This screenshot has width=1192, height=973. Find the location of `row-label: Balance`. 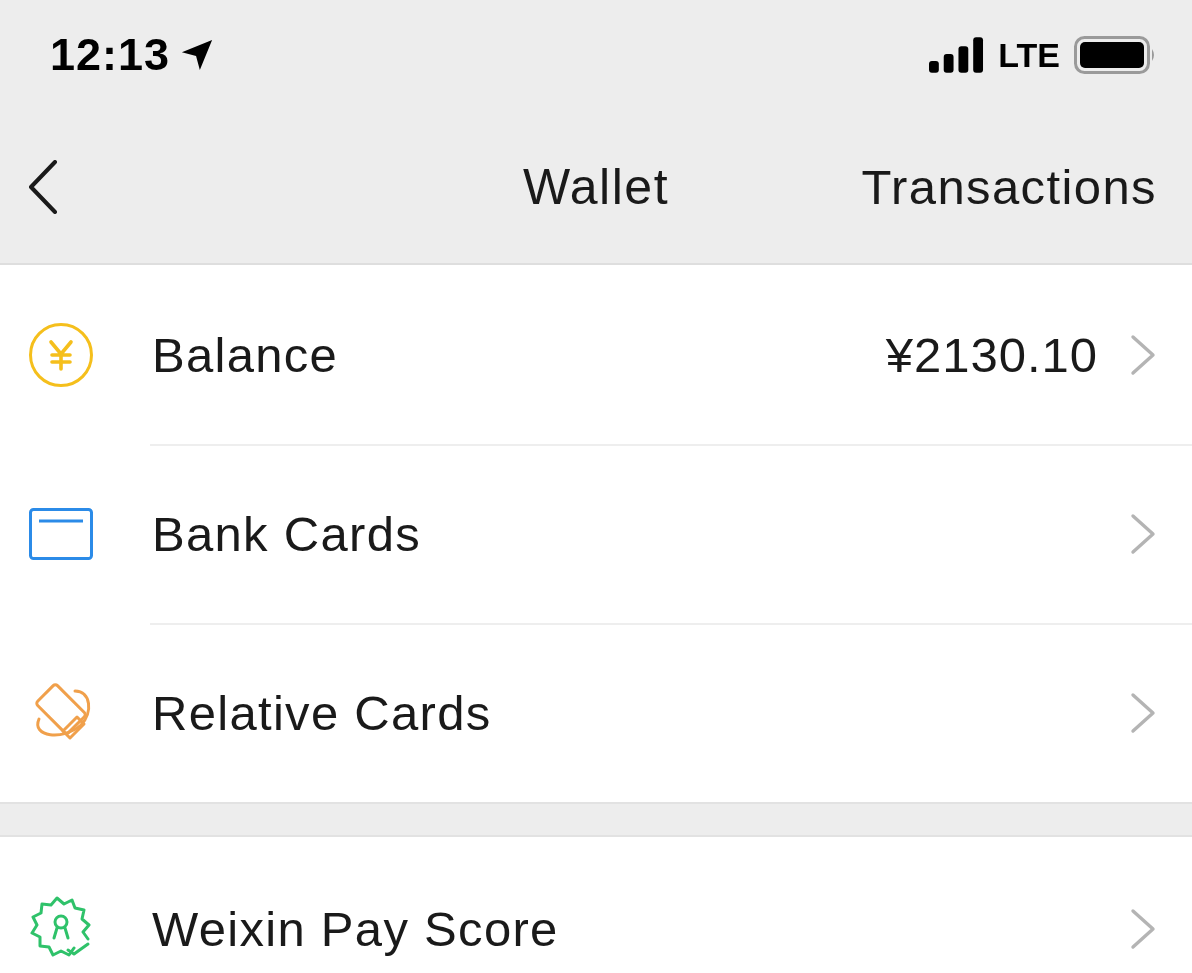

row-label: Balance is located at coordinates (245, 354).